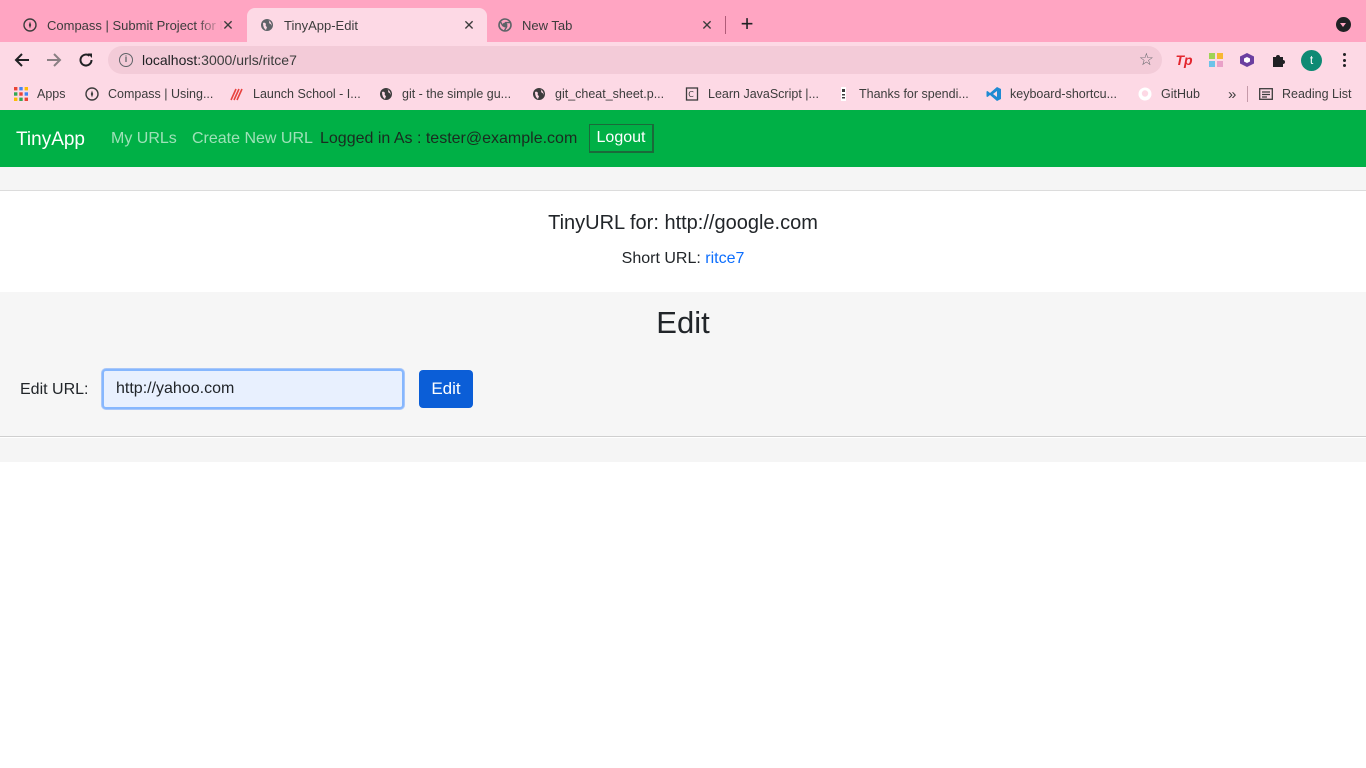  Describe the element at coordinates (50, 140) in the screenshot. I see `brand-logo: TinyApp` at that location.